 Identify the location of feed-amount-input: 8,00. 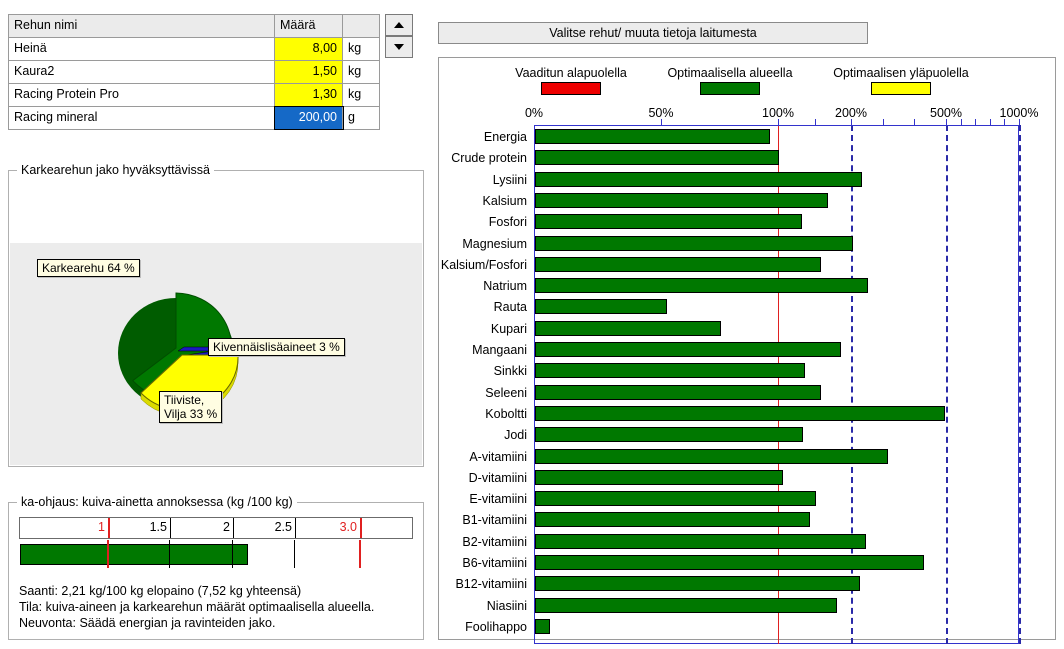
(309, 49).